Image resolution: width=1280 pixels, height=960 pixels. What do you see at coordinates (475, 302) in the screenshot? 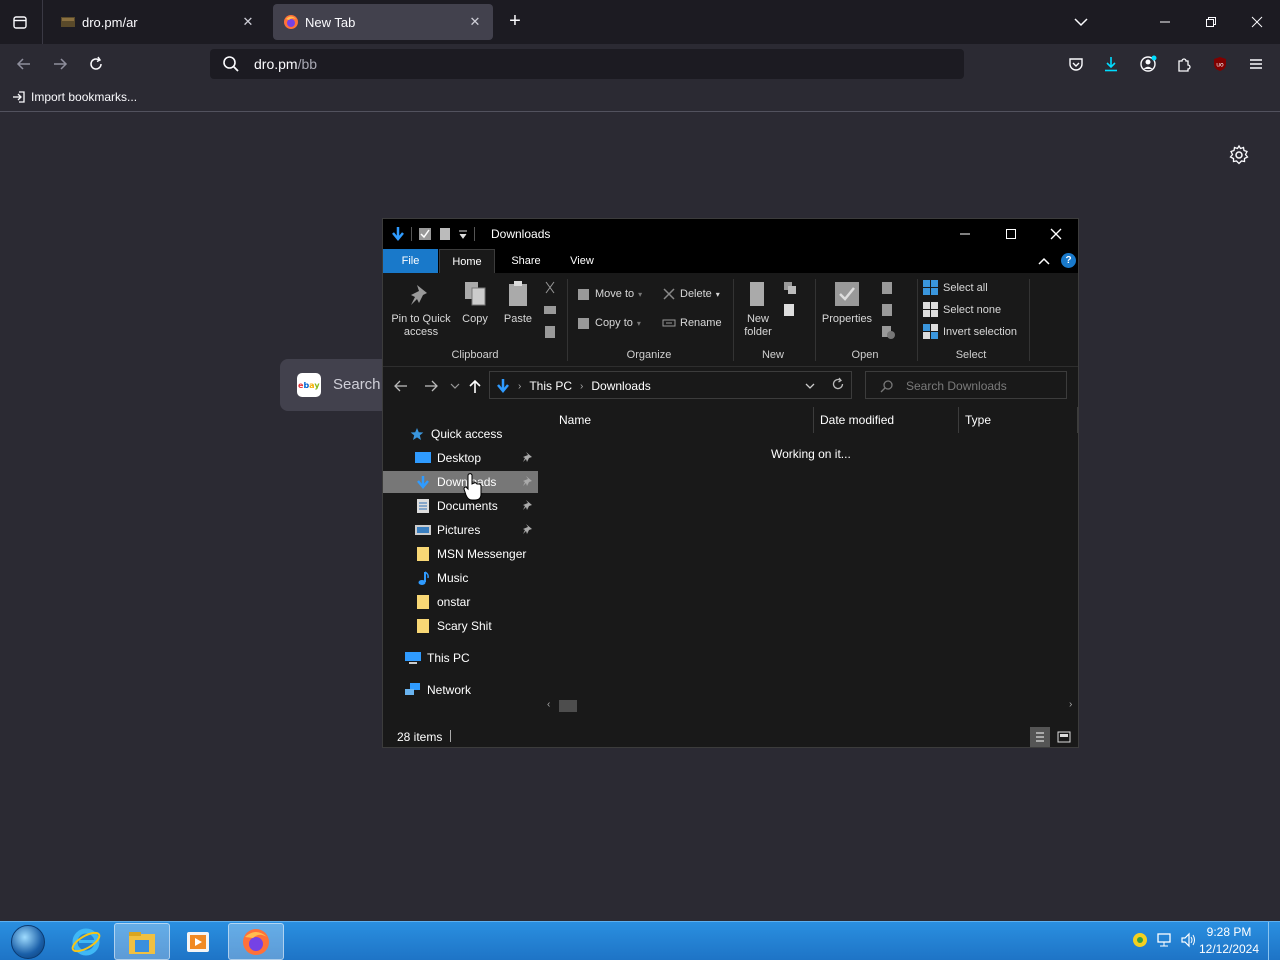
I see `copy-button: Copy` at bounding box center [475, 302].